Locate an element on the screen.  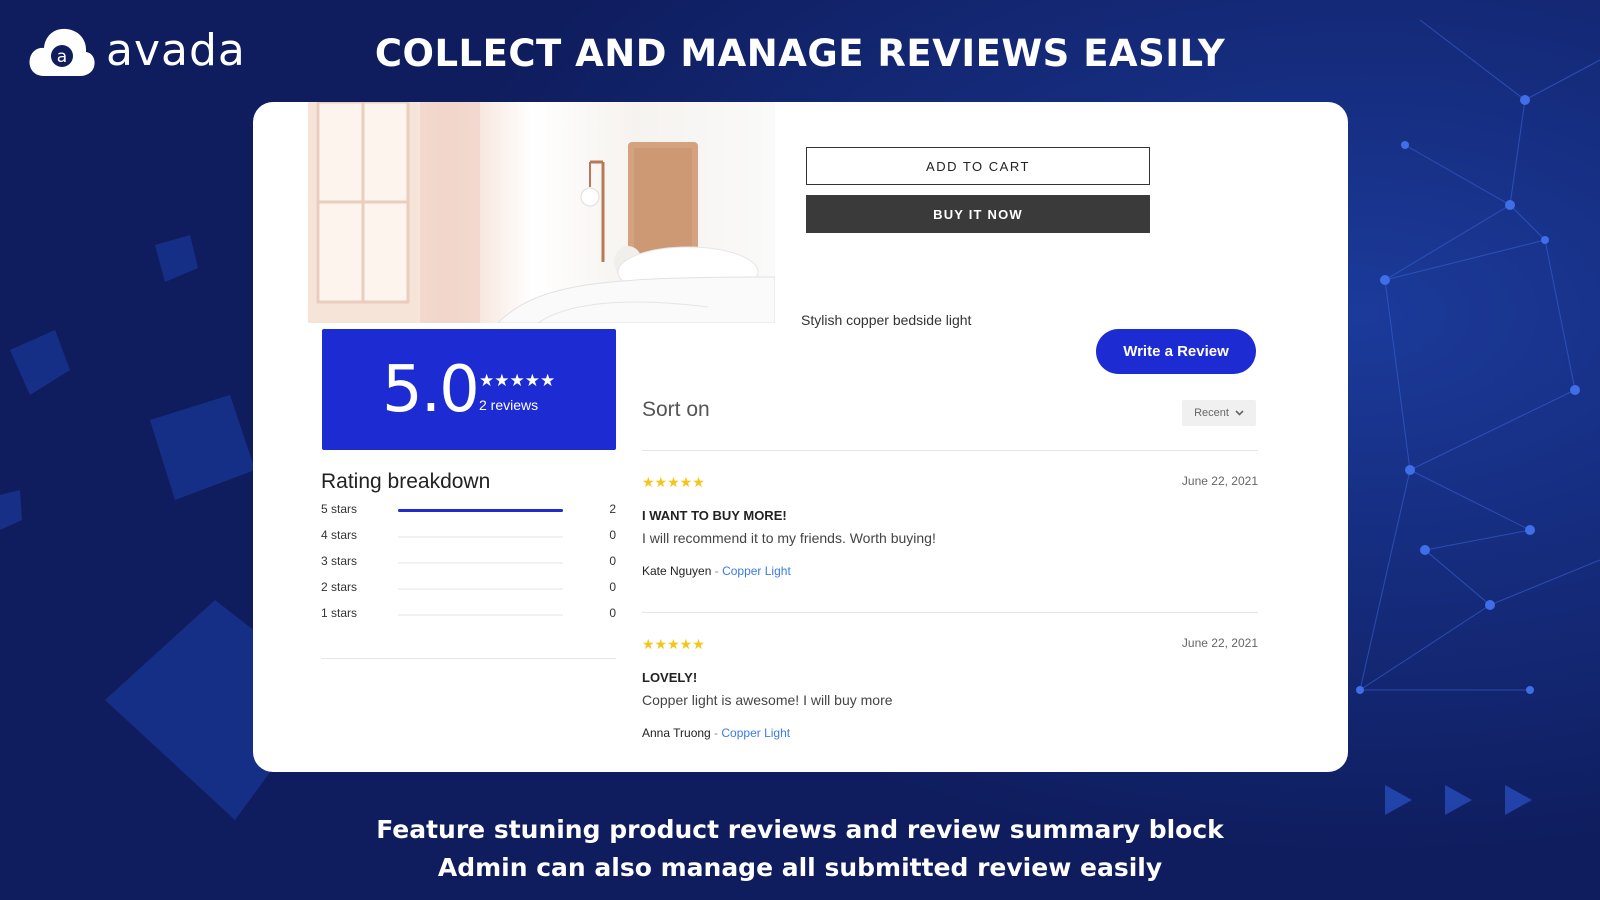
breakdown-label: 2 stars is located at coordinates (339, 587).